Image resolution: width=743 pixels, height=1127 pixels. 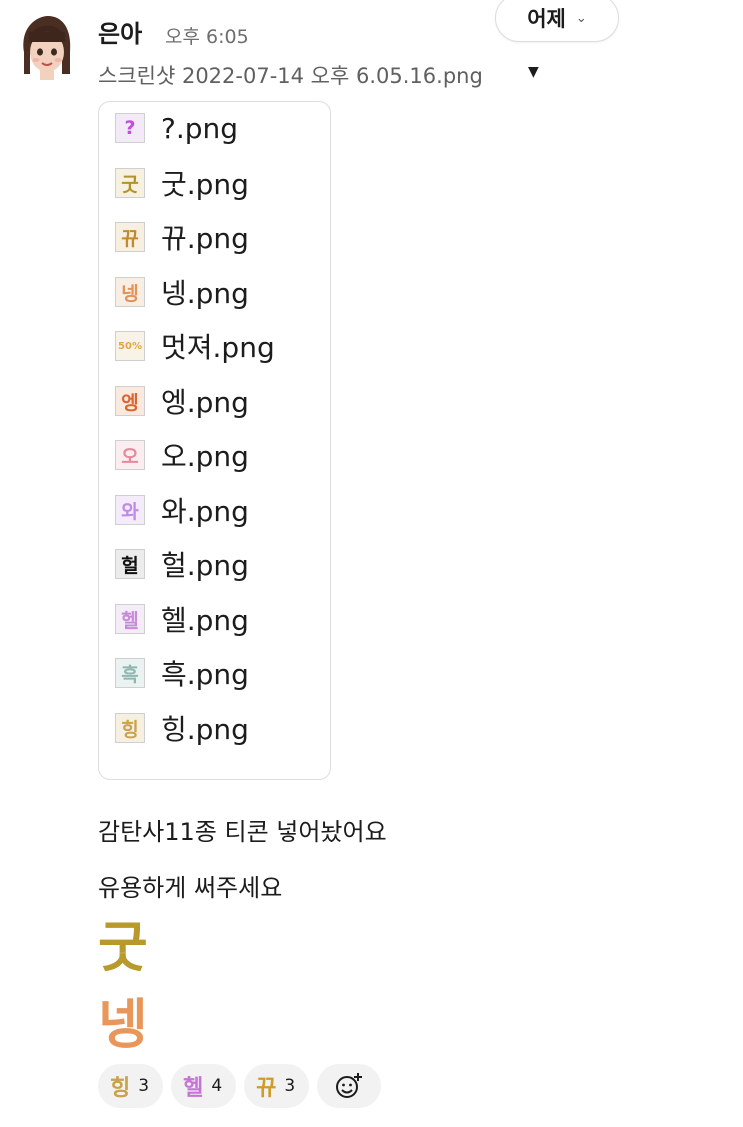 I want to click on emoji-file-icon: 엥, so click(x=130, y=401).